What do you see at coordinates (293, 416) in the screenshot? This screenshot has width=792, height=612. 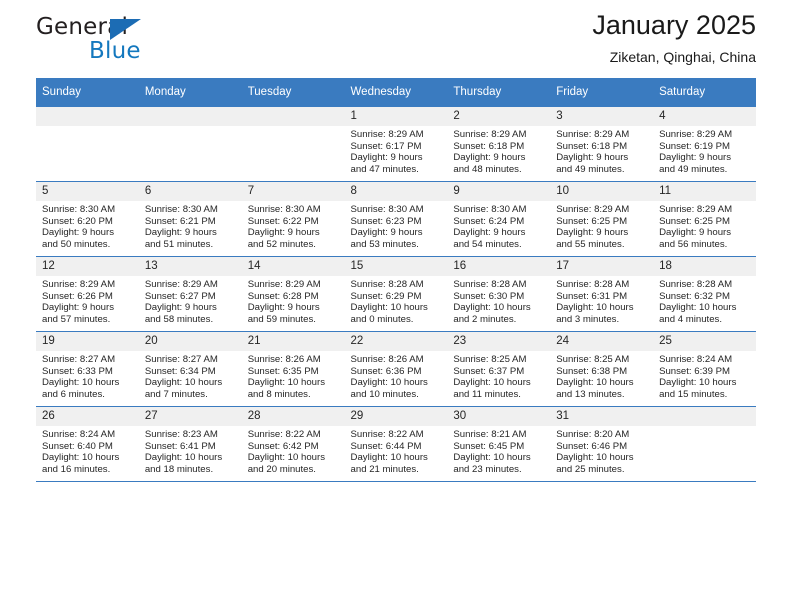 I see `day-number: 28` at bounding box center [293, 416].